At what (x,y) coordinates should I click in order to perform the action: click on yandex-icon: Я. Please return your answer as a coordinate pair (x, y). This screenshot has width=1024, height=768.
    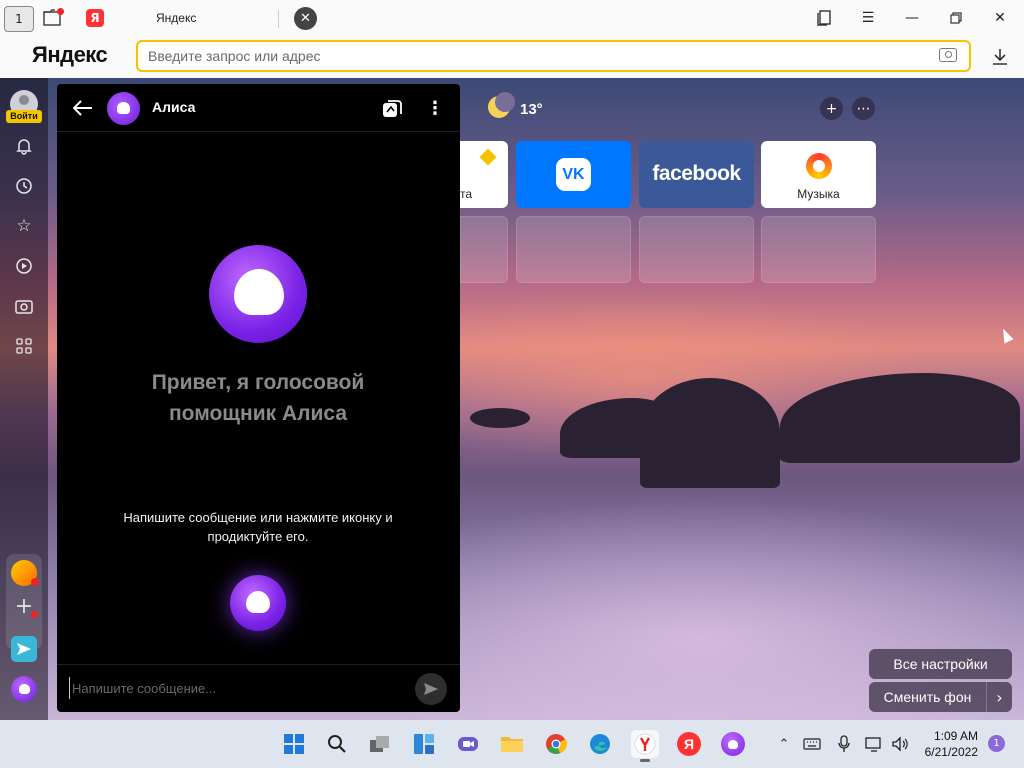
    Looking at the image, I should click on (689, 744).